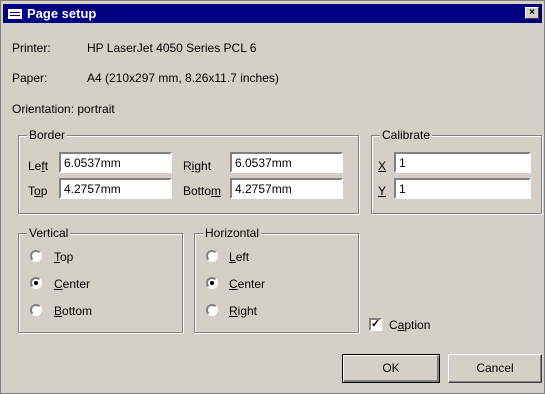 This screenshot has height=394, width=545. Describe the element at coordinates (15, 14) in the screenshot. I see `window-menu-icon` at that location.